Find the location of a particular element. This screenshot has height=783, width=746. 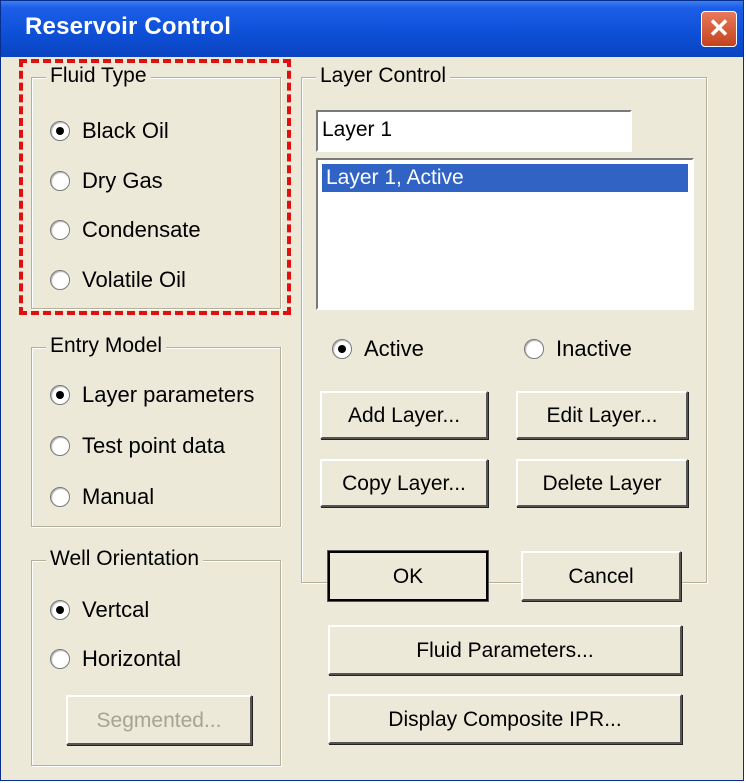

radio-label: Dry Gas is located at coordinates (122, 180).